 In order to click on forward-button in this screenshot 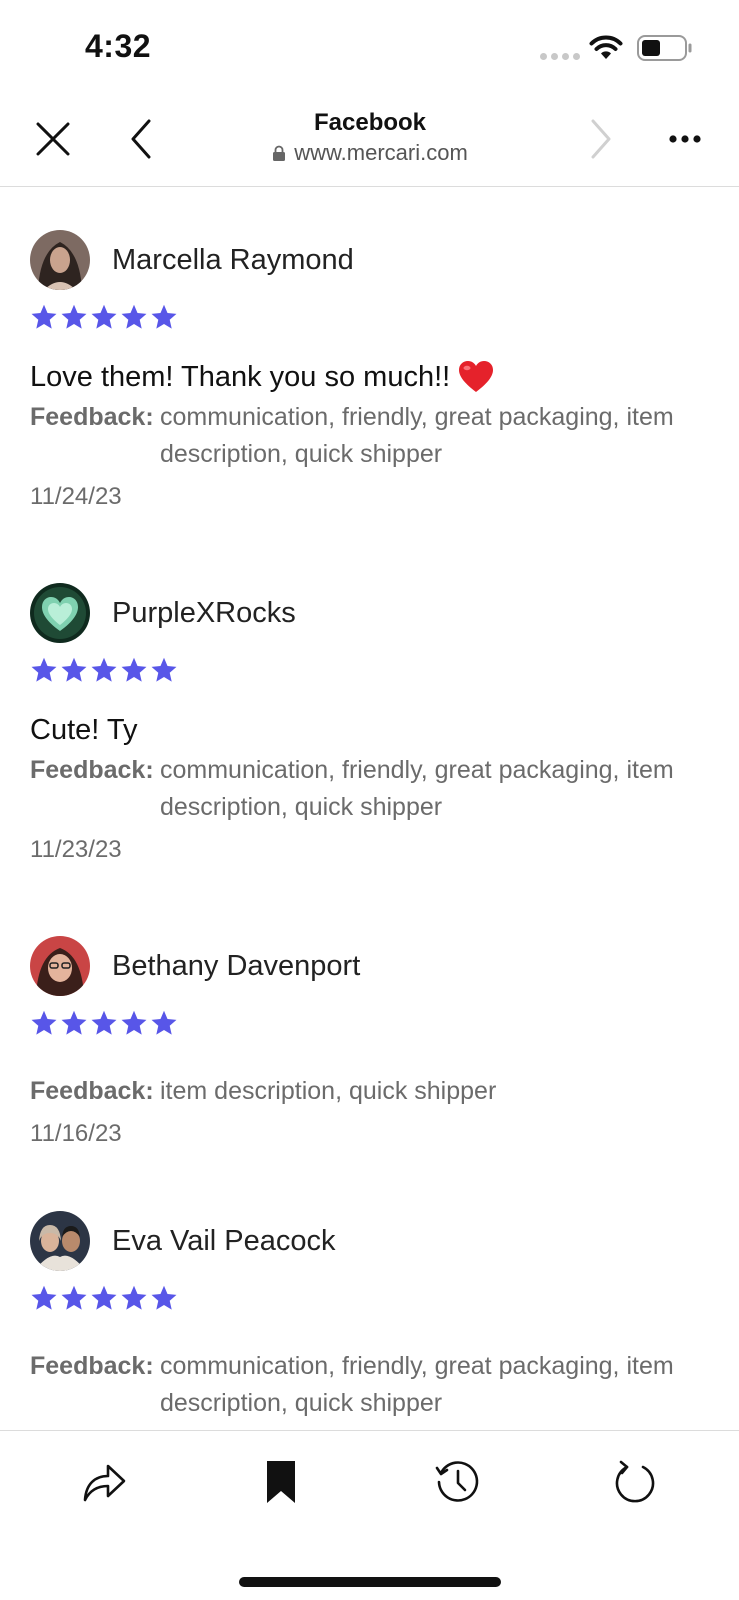, I will do `click(601, 139)`.